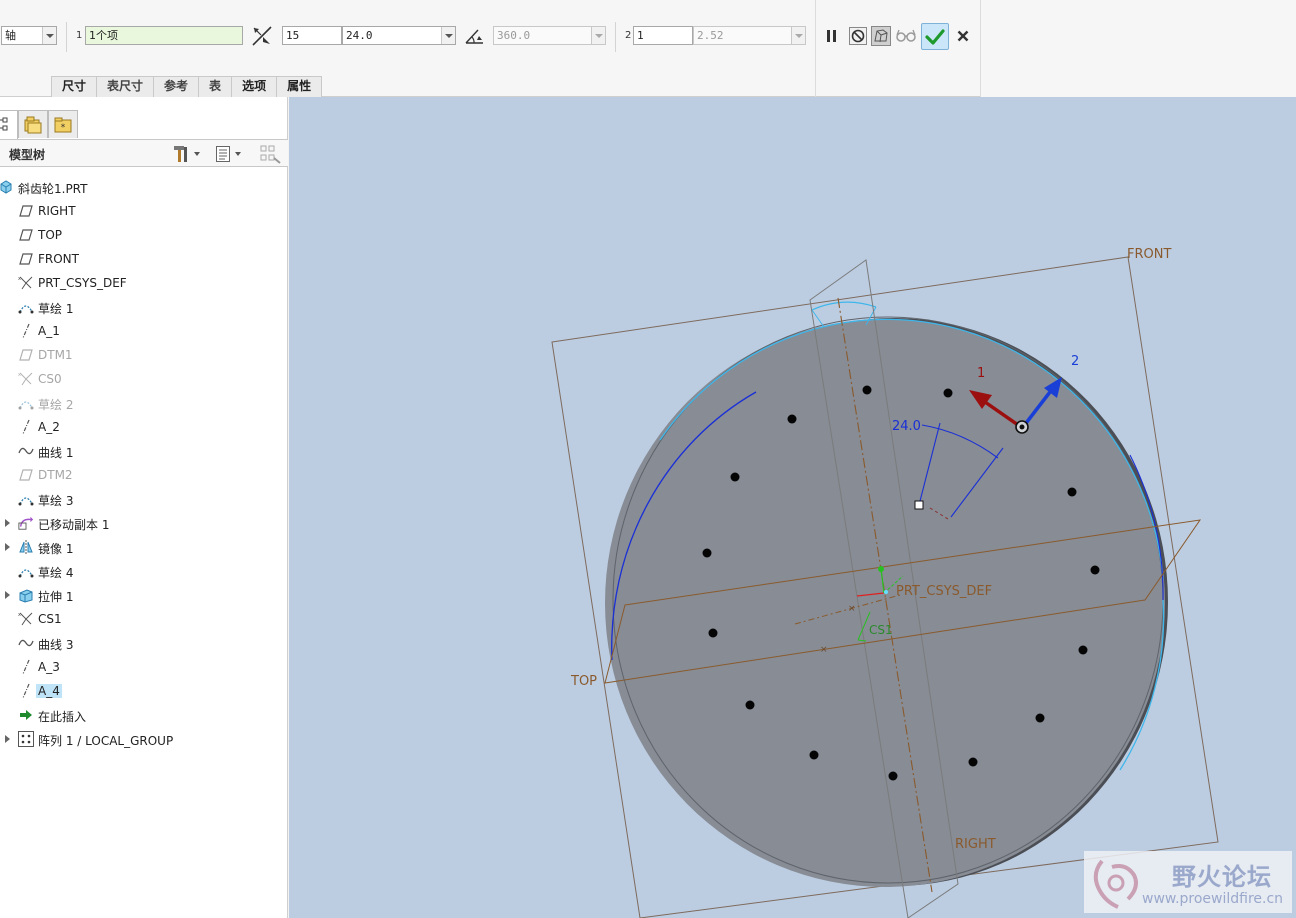 This screenshot has width=1296, height=918. What do you see at coordinates (144, 235) in the screenshot?
I see `tree-item: TOP` at bounding box center [144, 235].